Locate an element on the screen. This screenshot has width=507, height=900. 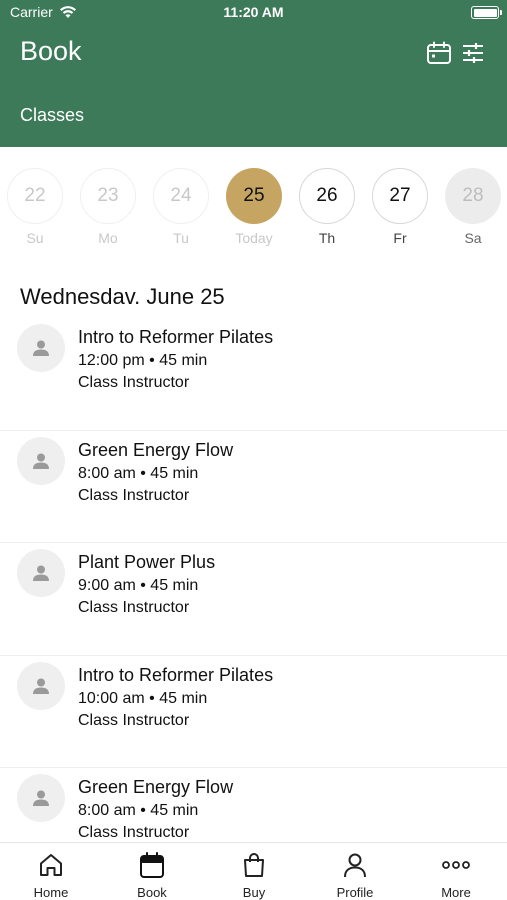
day-friday: 27 Fr is located at coordinates (400, 207).